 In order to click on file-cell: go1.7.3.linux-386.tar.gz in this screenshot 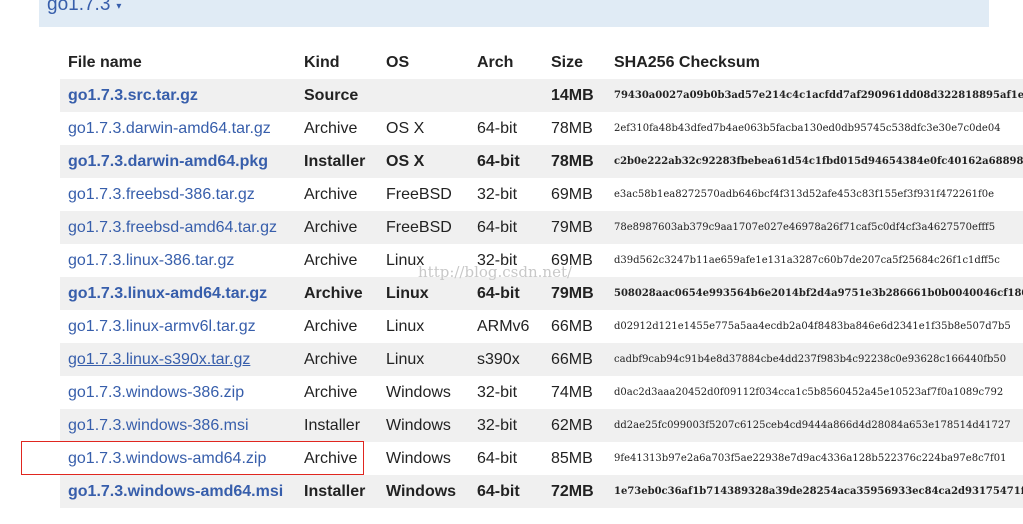, I will do `click(178, 260)`.